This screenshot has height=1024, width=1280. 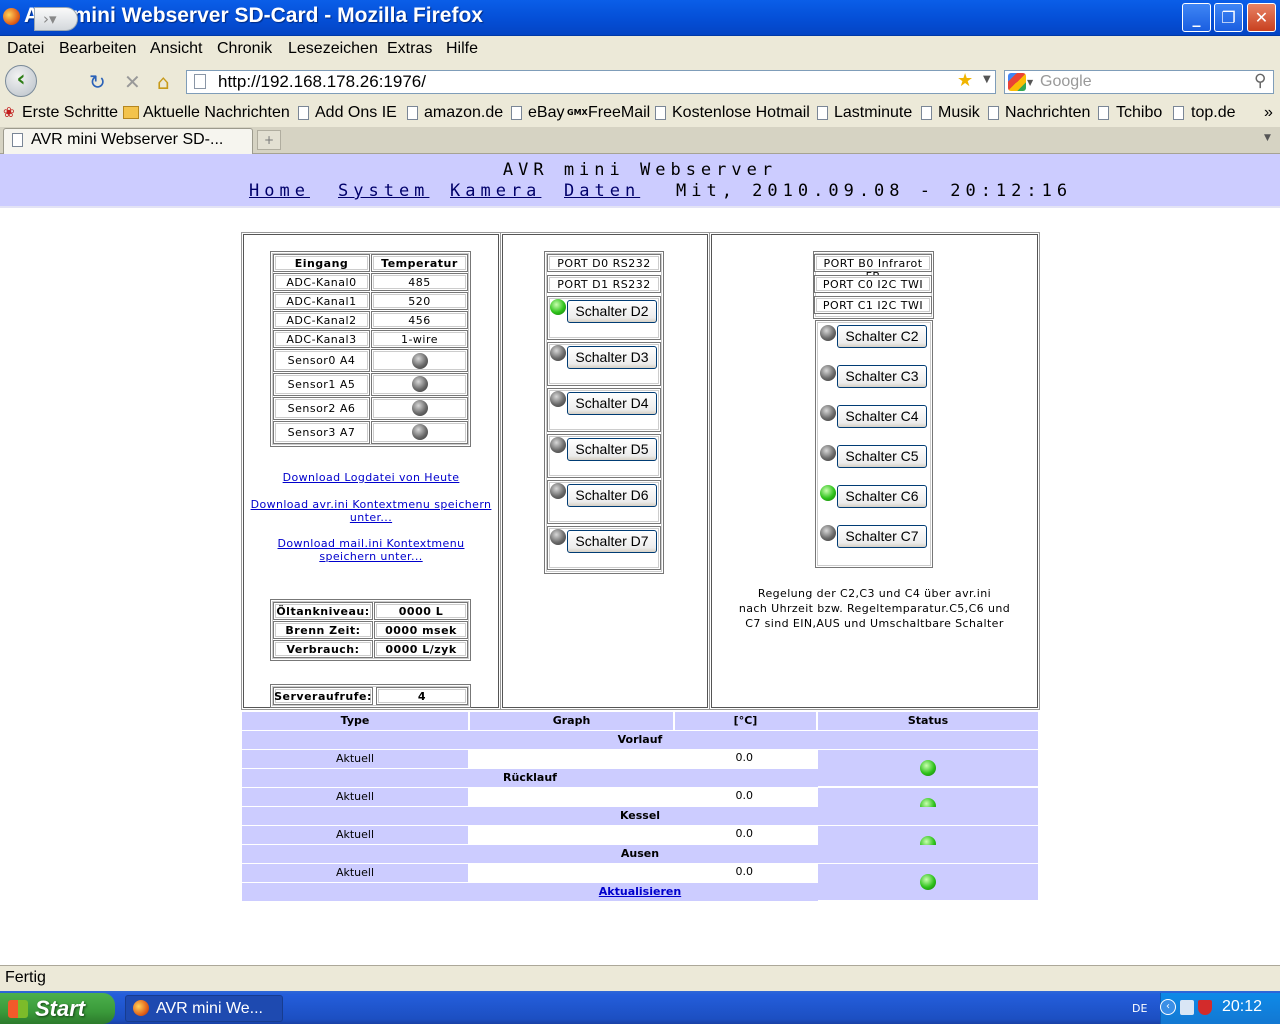 What do you see at coordinates (873, 305) in the screenshot?
I see `port-c-label-cell: PORT C1 I2C TWI` at bounding box center [873, 305].